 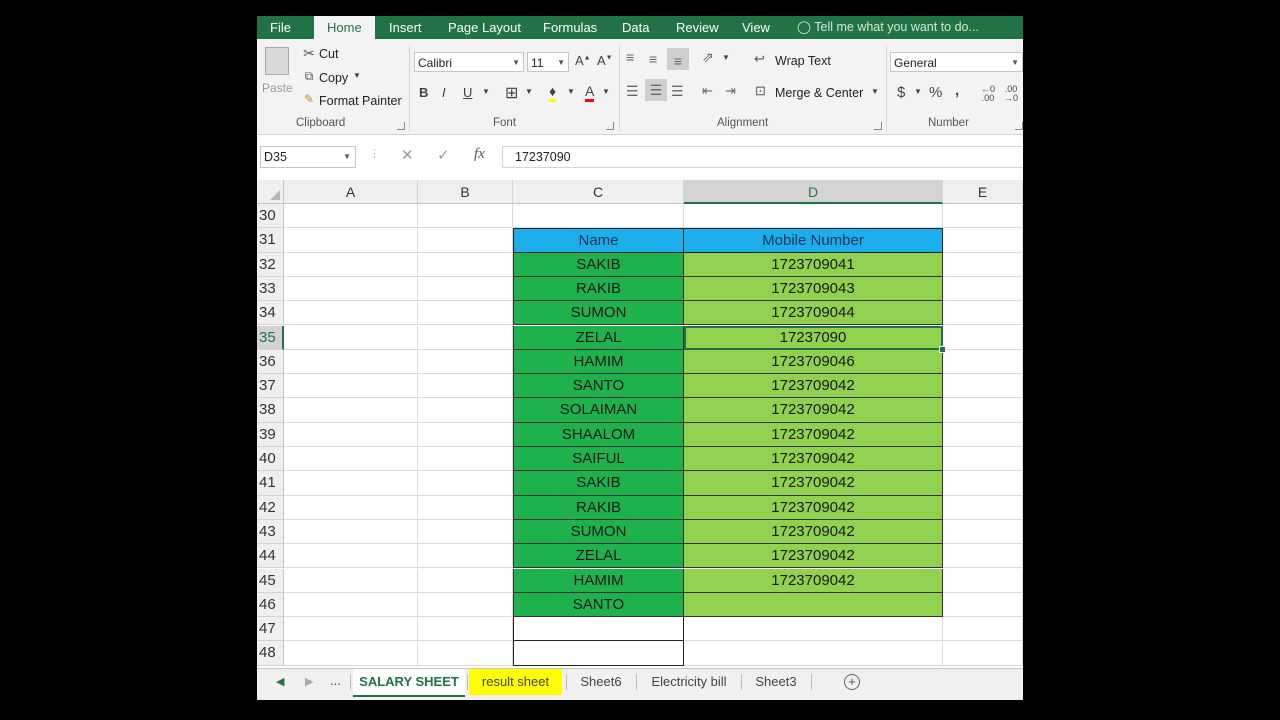 What do you see at coordinates (548, 62) in the screenshot?
I see `font-size-select: 11 ▼` at bounding box center [548, 62].